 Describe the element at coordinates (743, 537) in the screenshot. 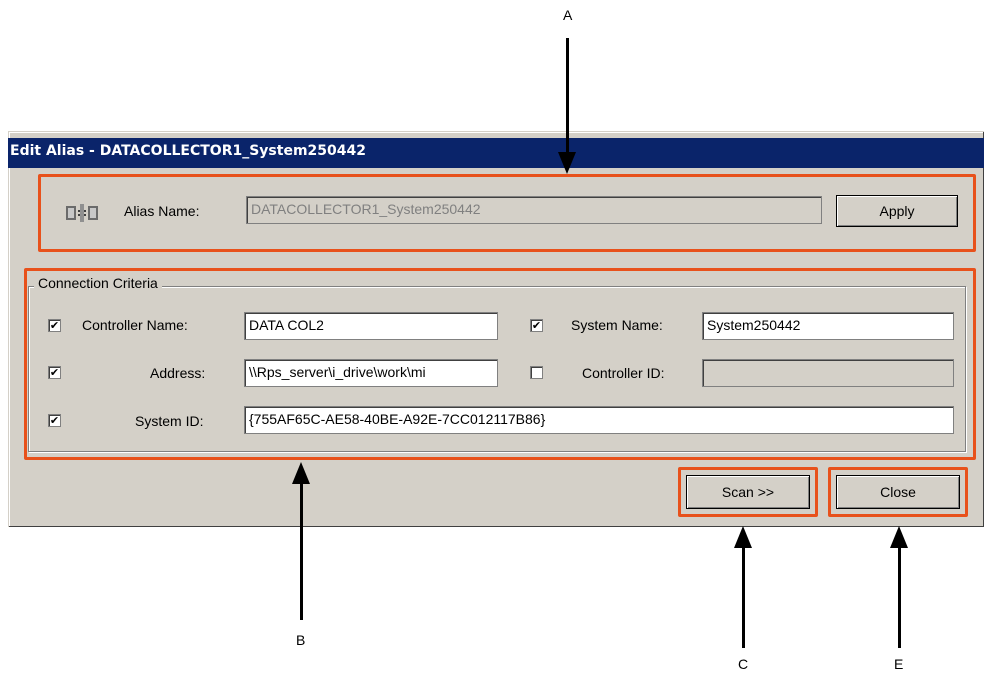

I see `callout-c-arrowhead` at that location.